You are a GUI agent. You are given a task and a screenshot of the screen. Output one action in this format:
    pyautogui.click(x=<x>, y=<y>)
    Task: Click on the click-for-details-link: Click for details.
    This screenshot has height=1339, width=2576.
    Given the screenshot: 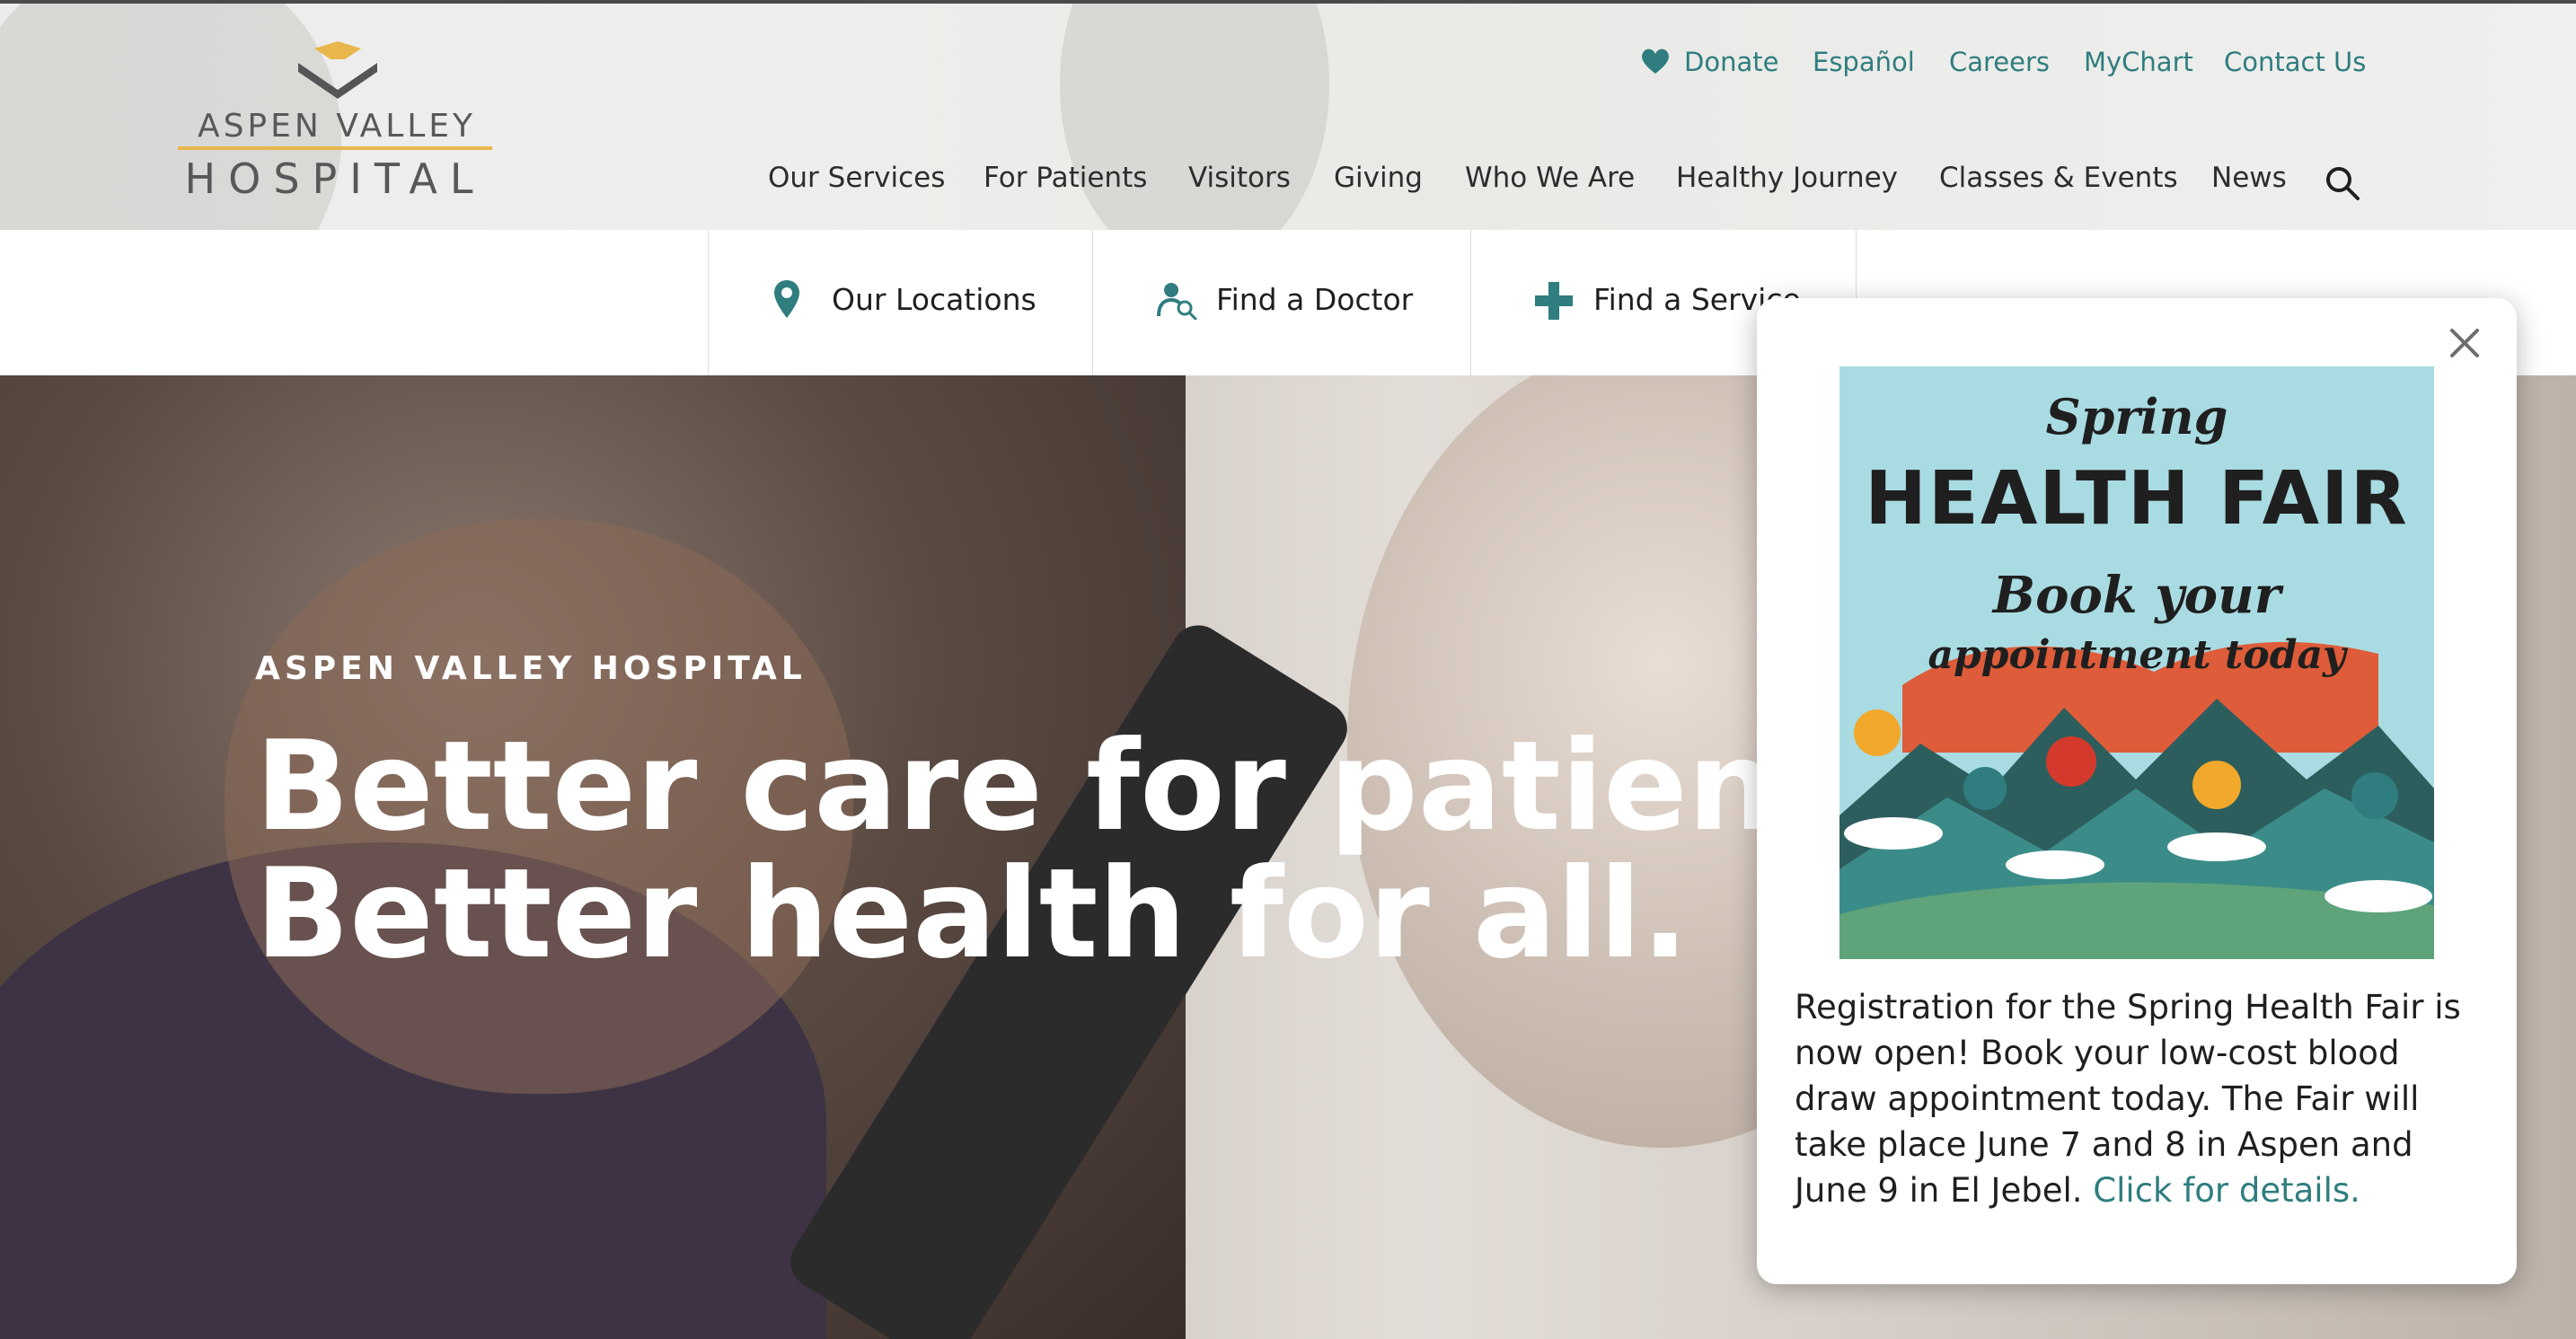 What is the action you would take?
    pyautogui.click(x=2226, y=1191)
    